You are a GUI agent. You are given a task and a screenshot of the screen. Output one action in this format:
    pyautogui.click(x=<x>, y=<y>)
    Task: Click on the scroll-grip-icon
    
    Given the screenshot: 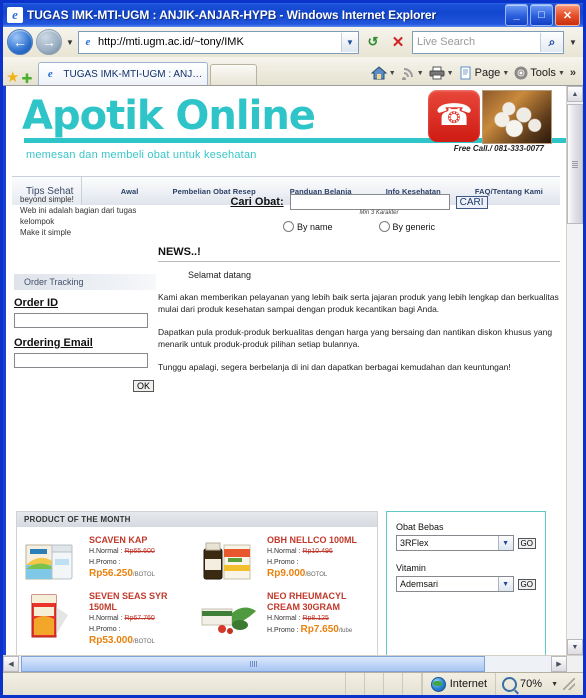 What is the action you would take?
    pyautogui.click(x=253, y=664)
    